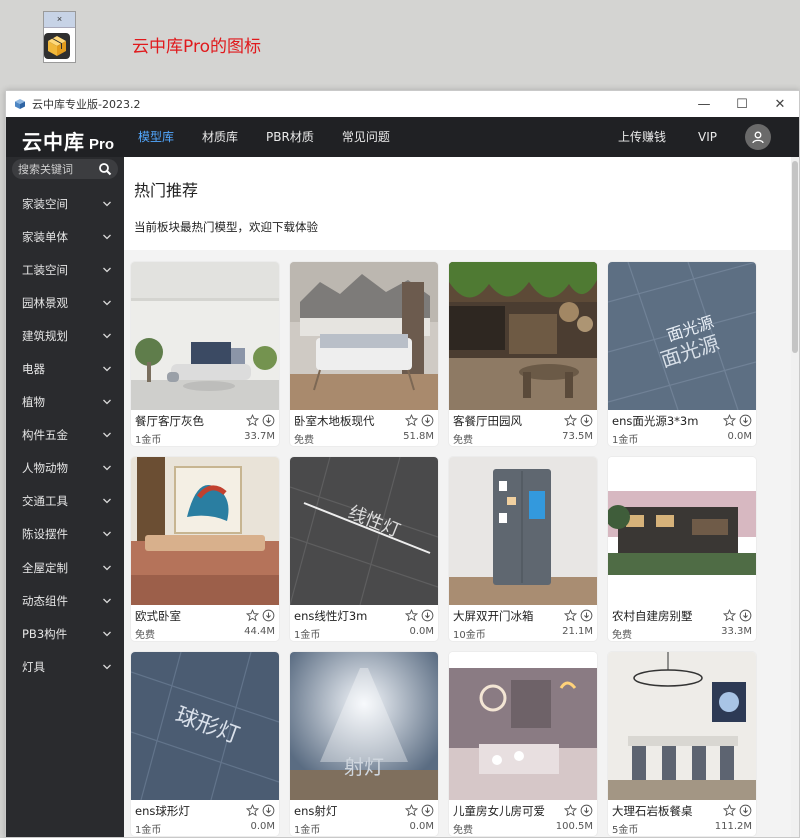 Image resolution: width=800 pixels, height=838 pixels. I want to click on section-title: 热门推荐, so click(166, 190).